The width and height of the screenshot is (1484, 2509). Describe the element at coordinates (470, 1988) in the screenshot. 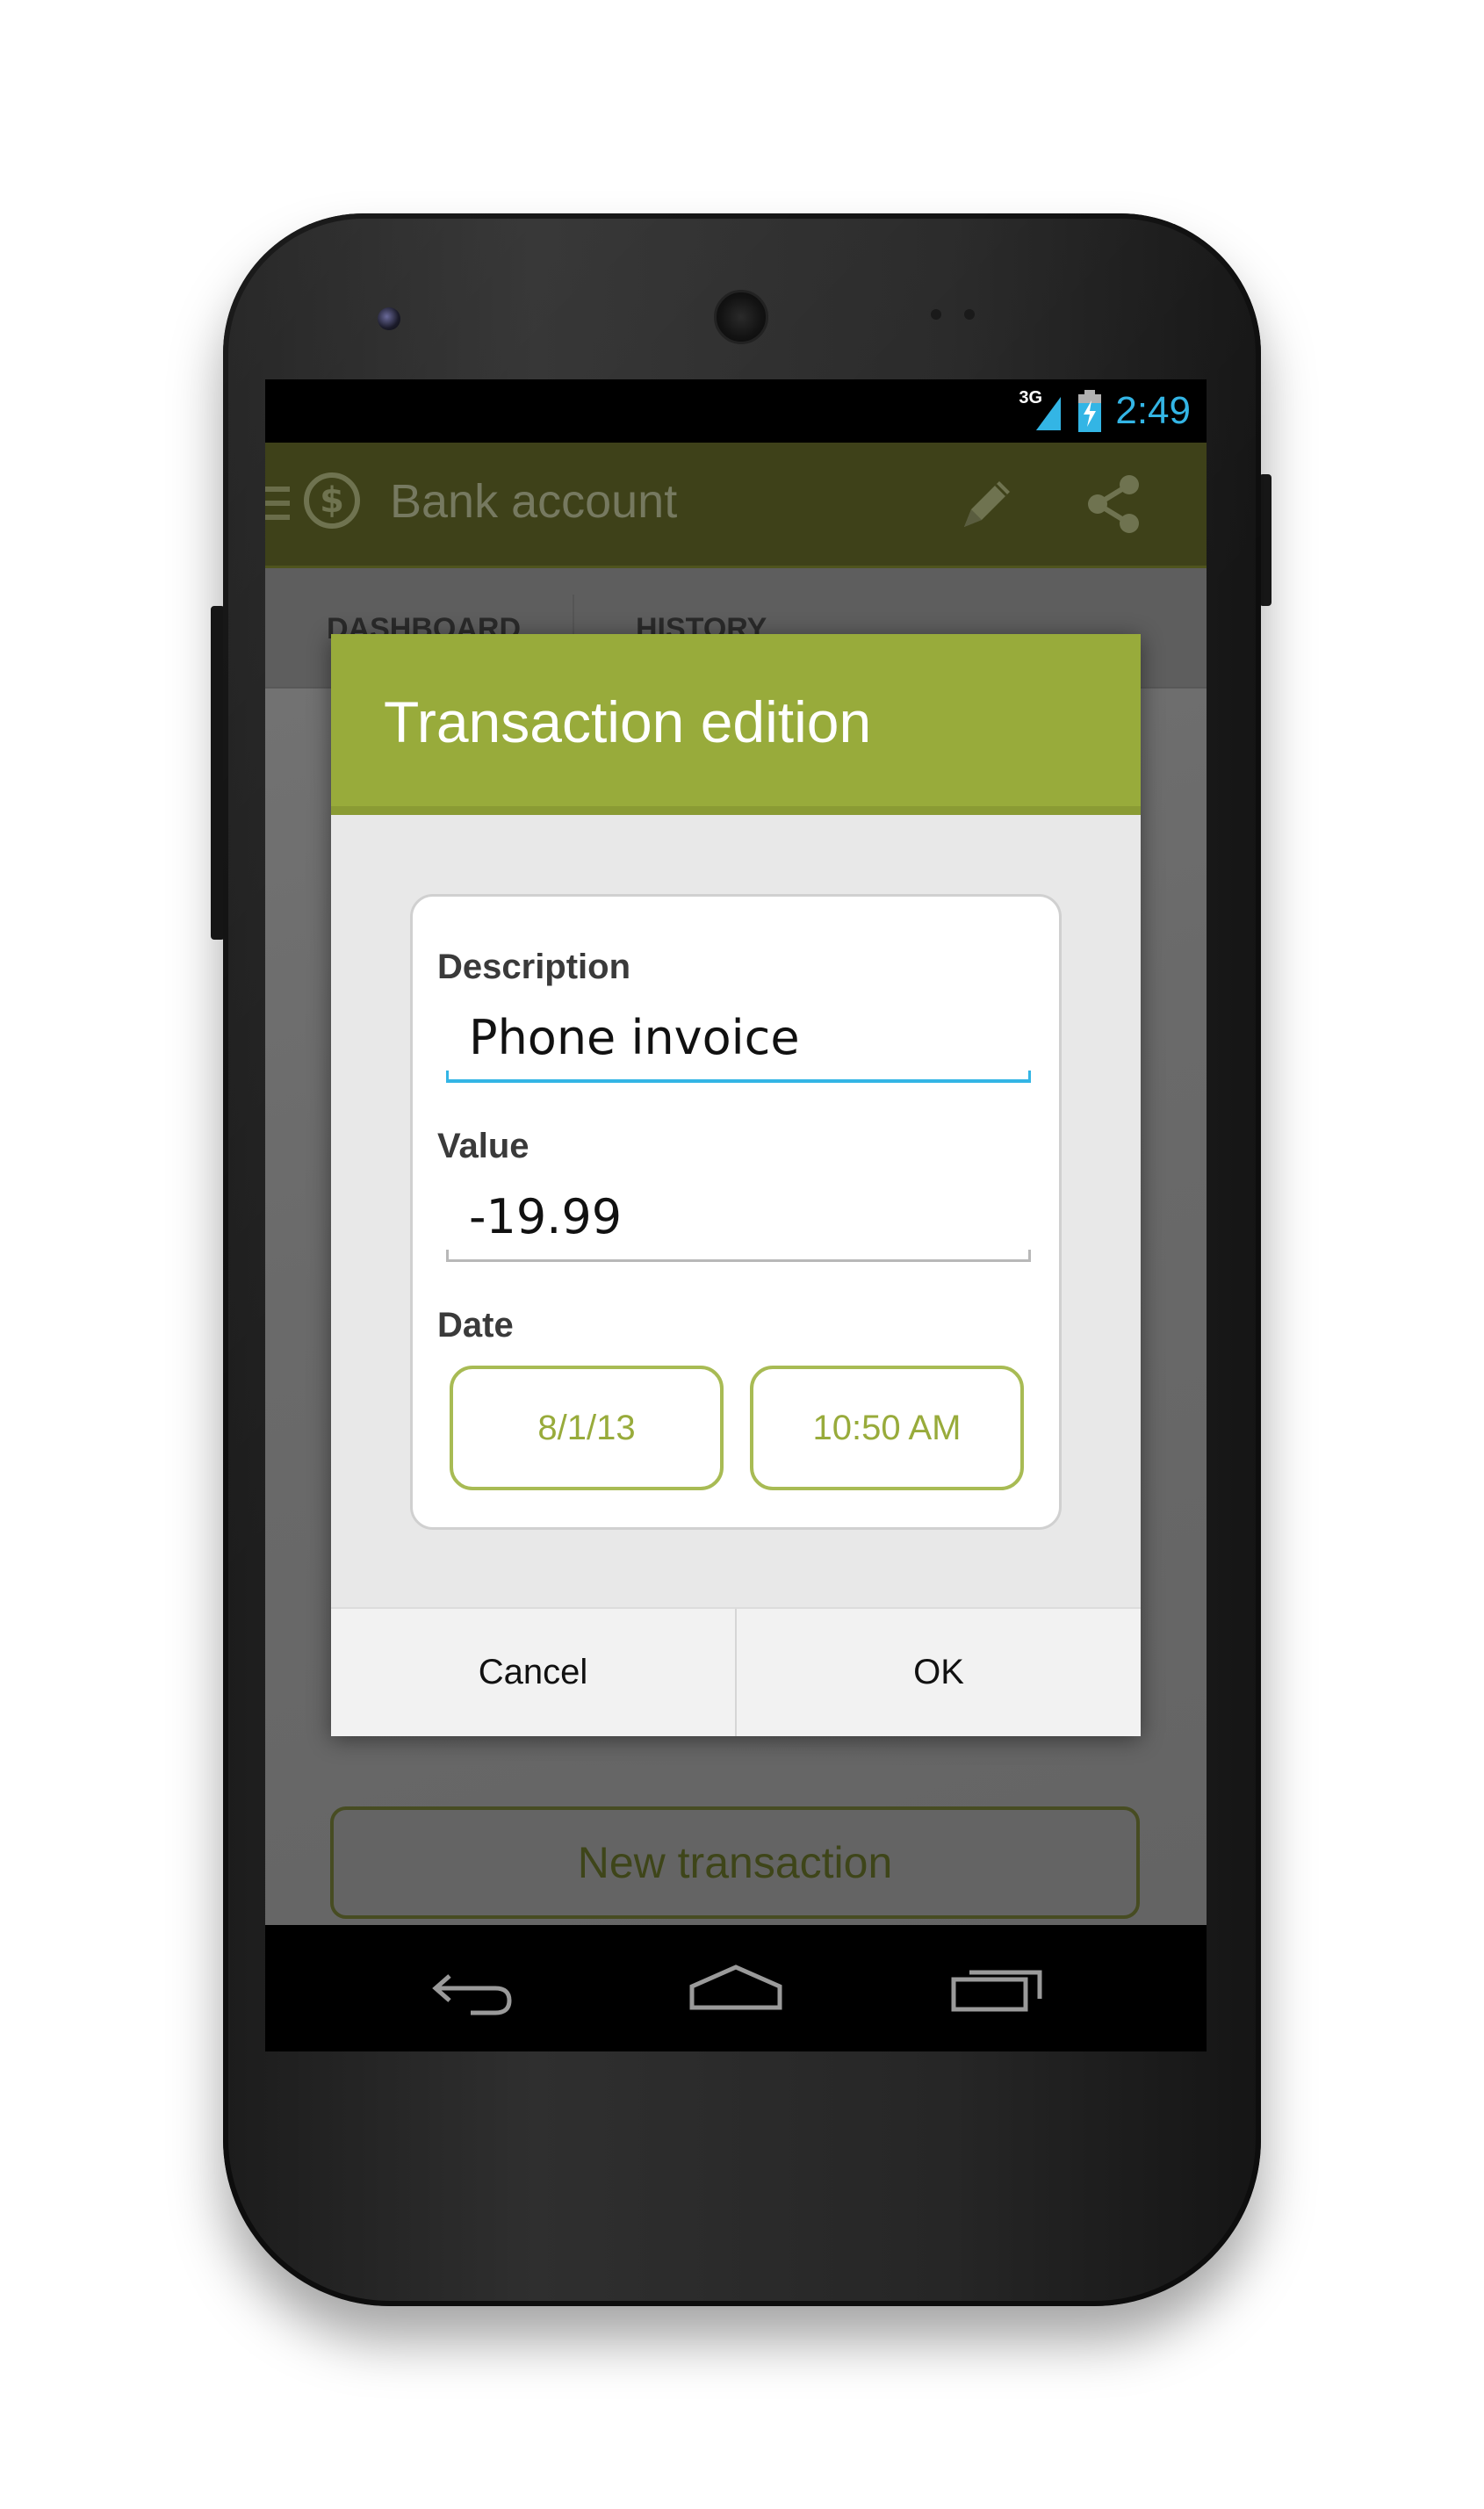

I see `back-icon` at that location.